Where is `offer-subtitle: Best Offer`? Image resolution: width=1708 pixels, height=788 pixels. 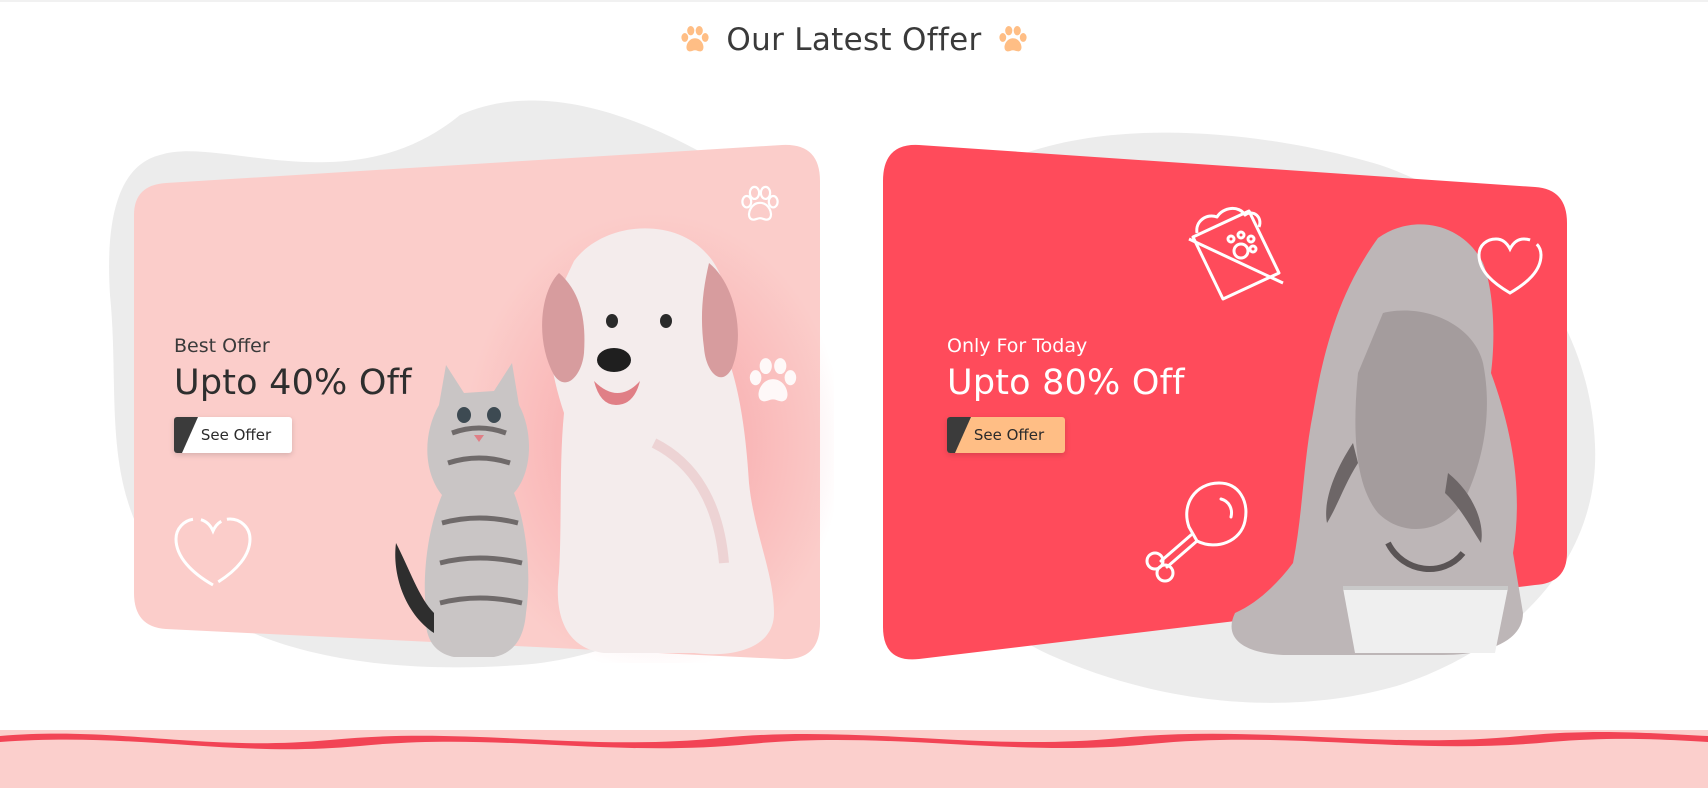
offer-subtitle: Best Offer is located at coordinates (222, 346).